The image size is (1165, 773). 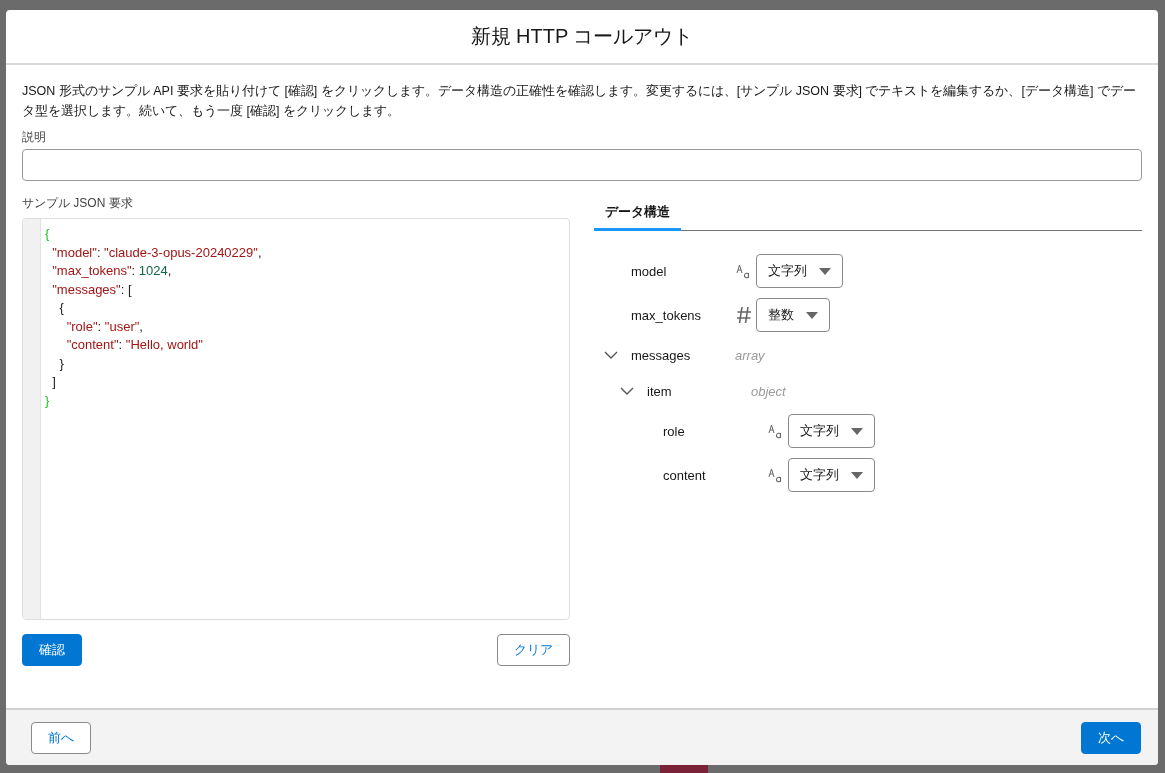 What do you see at coordinates (104, 326) in the screenshot?
I see `code-line: "role": "user",` at bounding box center [104, 326].